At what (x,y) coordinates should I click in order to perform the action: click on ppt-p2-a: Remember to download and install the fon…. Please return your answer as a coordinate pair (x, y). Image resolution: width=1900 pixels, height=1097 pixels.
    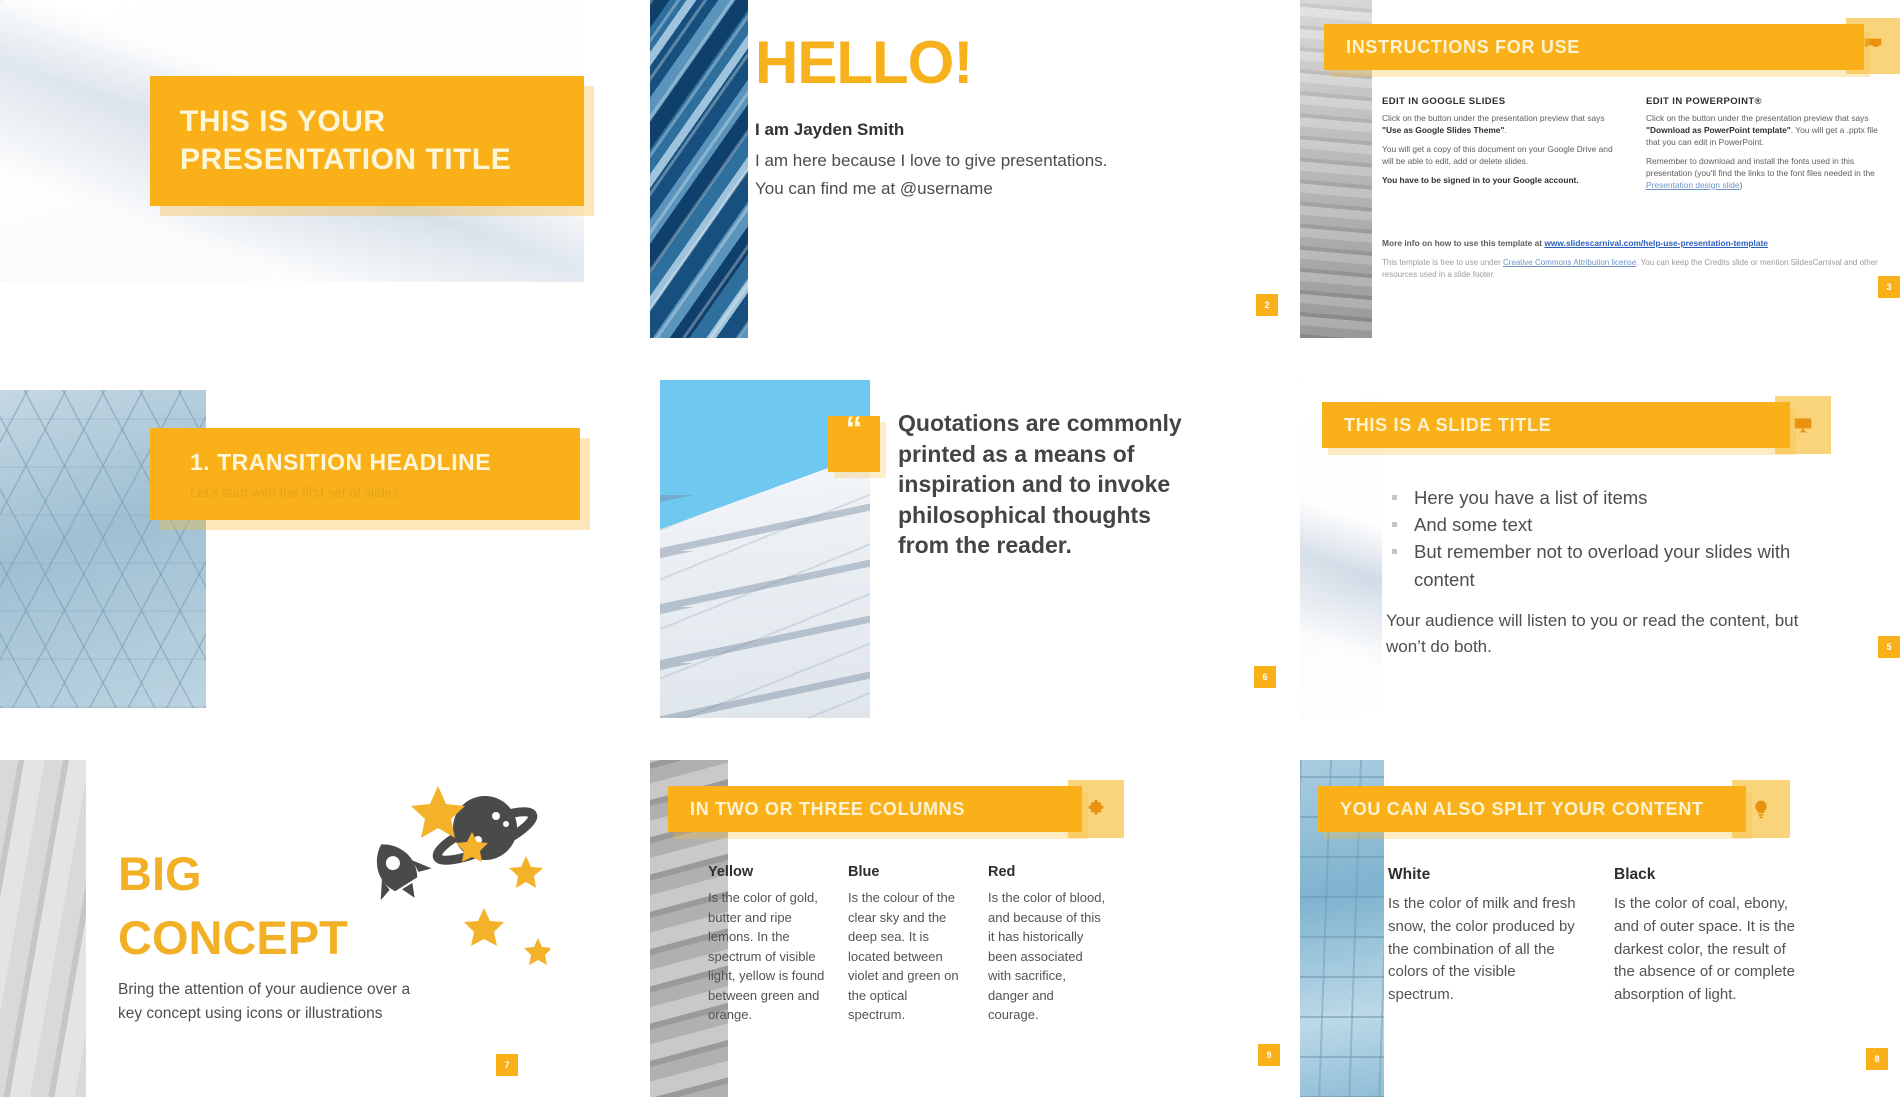
    Looking at the image, I should click on (1760, 166).